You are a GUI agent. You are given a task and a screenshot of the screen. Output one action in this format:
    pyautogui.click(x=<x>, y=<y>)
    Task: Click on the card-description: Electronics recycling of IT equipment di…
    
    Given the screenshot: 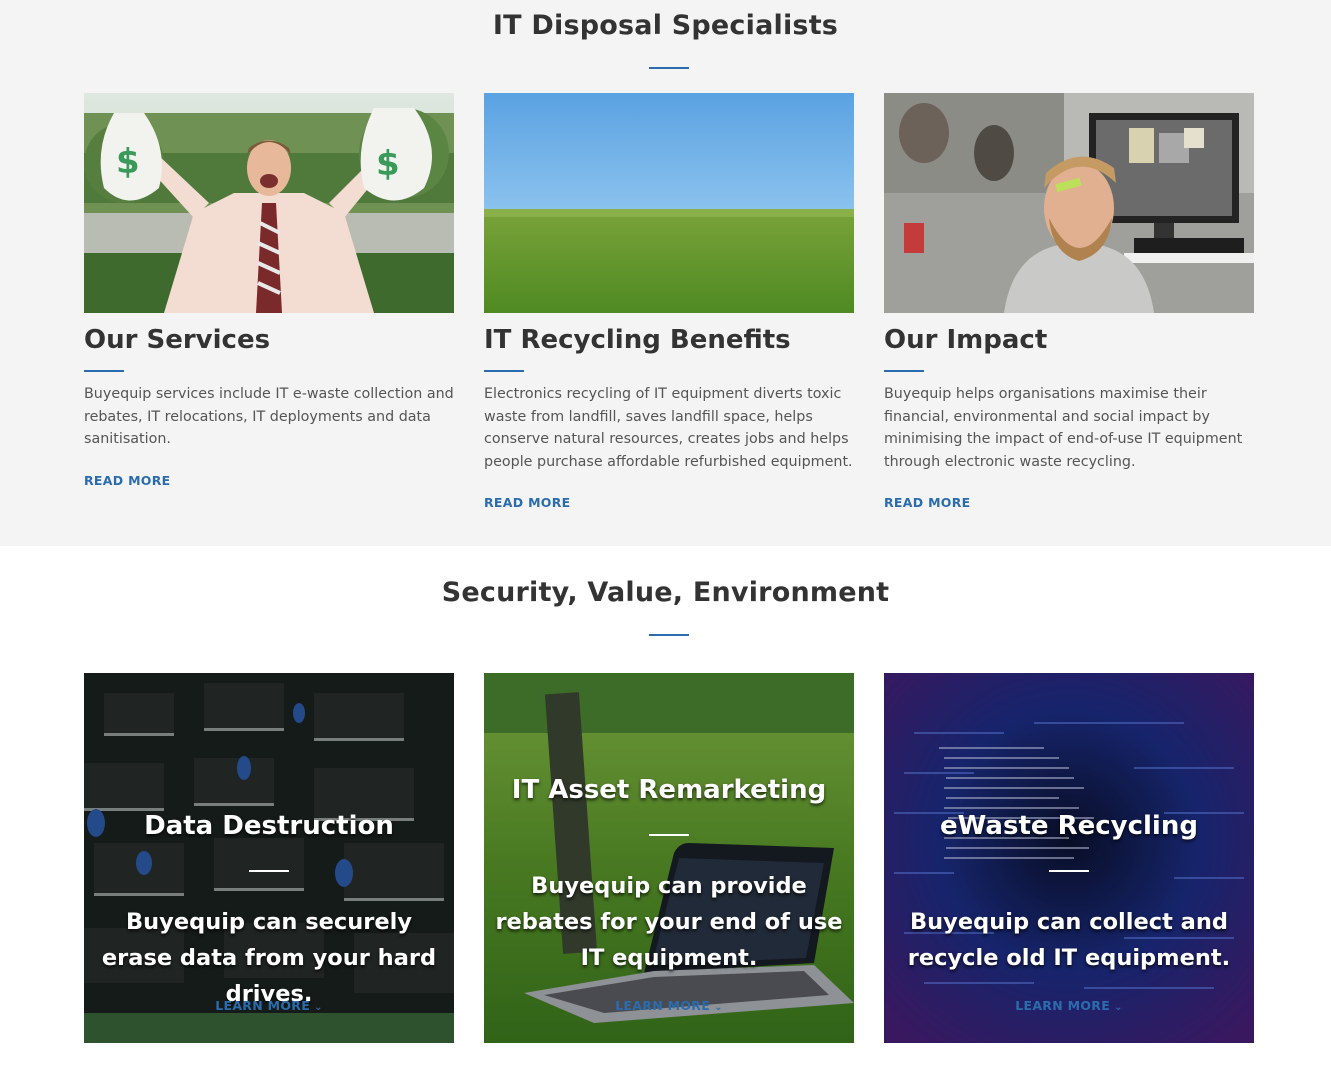 What is the action you would take?
    pyautogui.click(x=668, y=428)
    